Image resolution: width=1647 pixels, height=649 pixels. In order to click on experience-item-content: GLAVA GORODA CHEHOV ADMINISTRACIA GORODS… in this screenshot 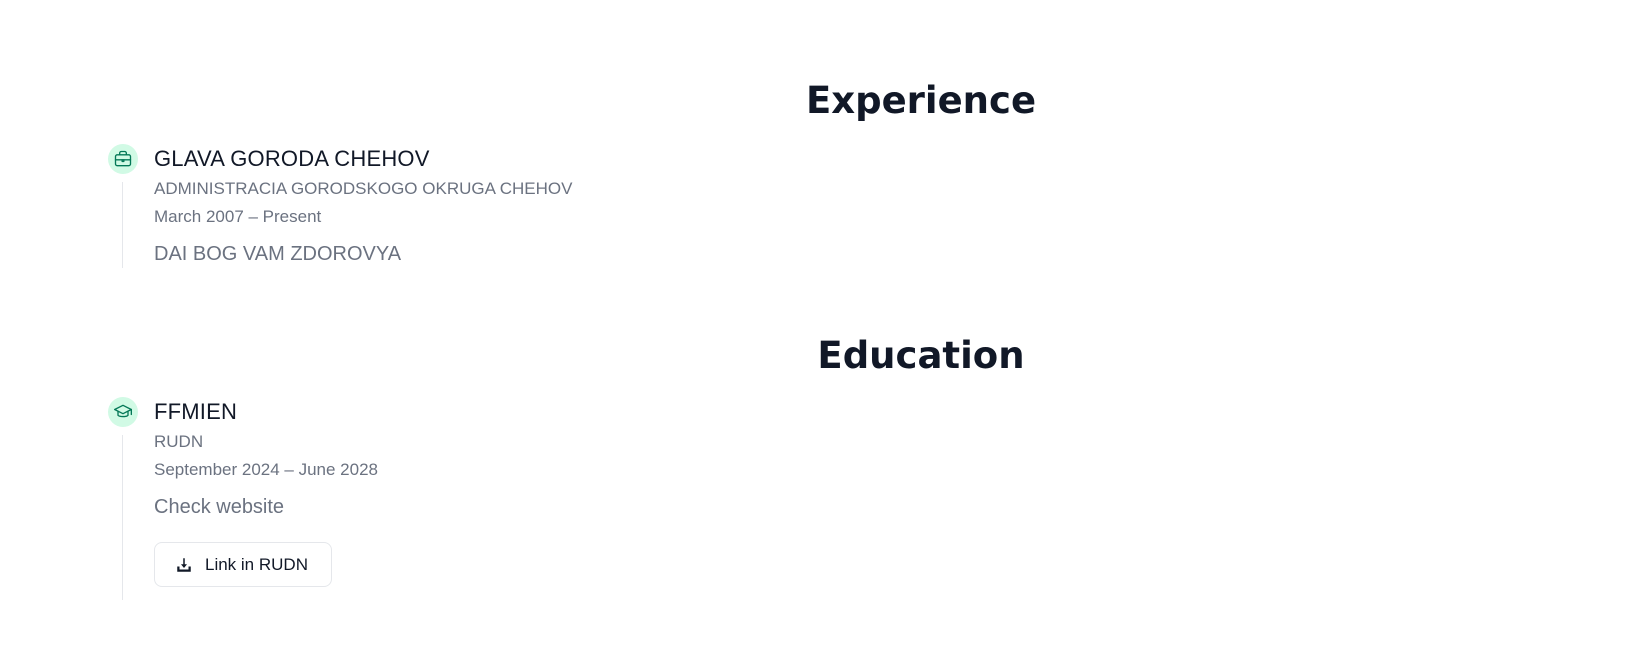, I will do `click(474, 205)`.